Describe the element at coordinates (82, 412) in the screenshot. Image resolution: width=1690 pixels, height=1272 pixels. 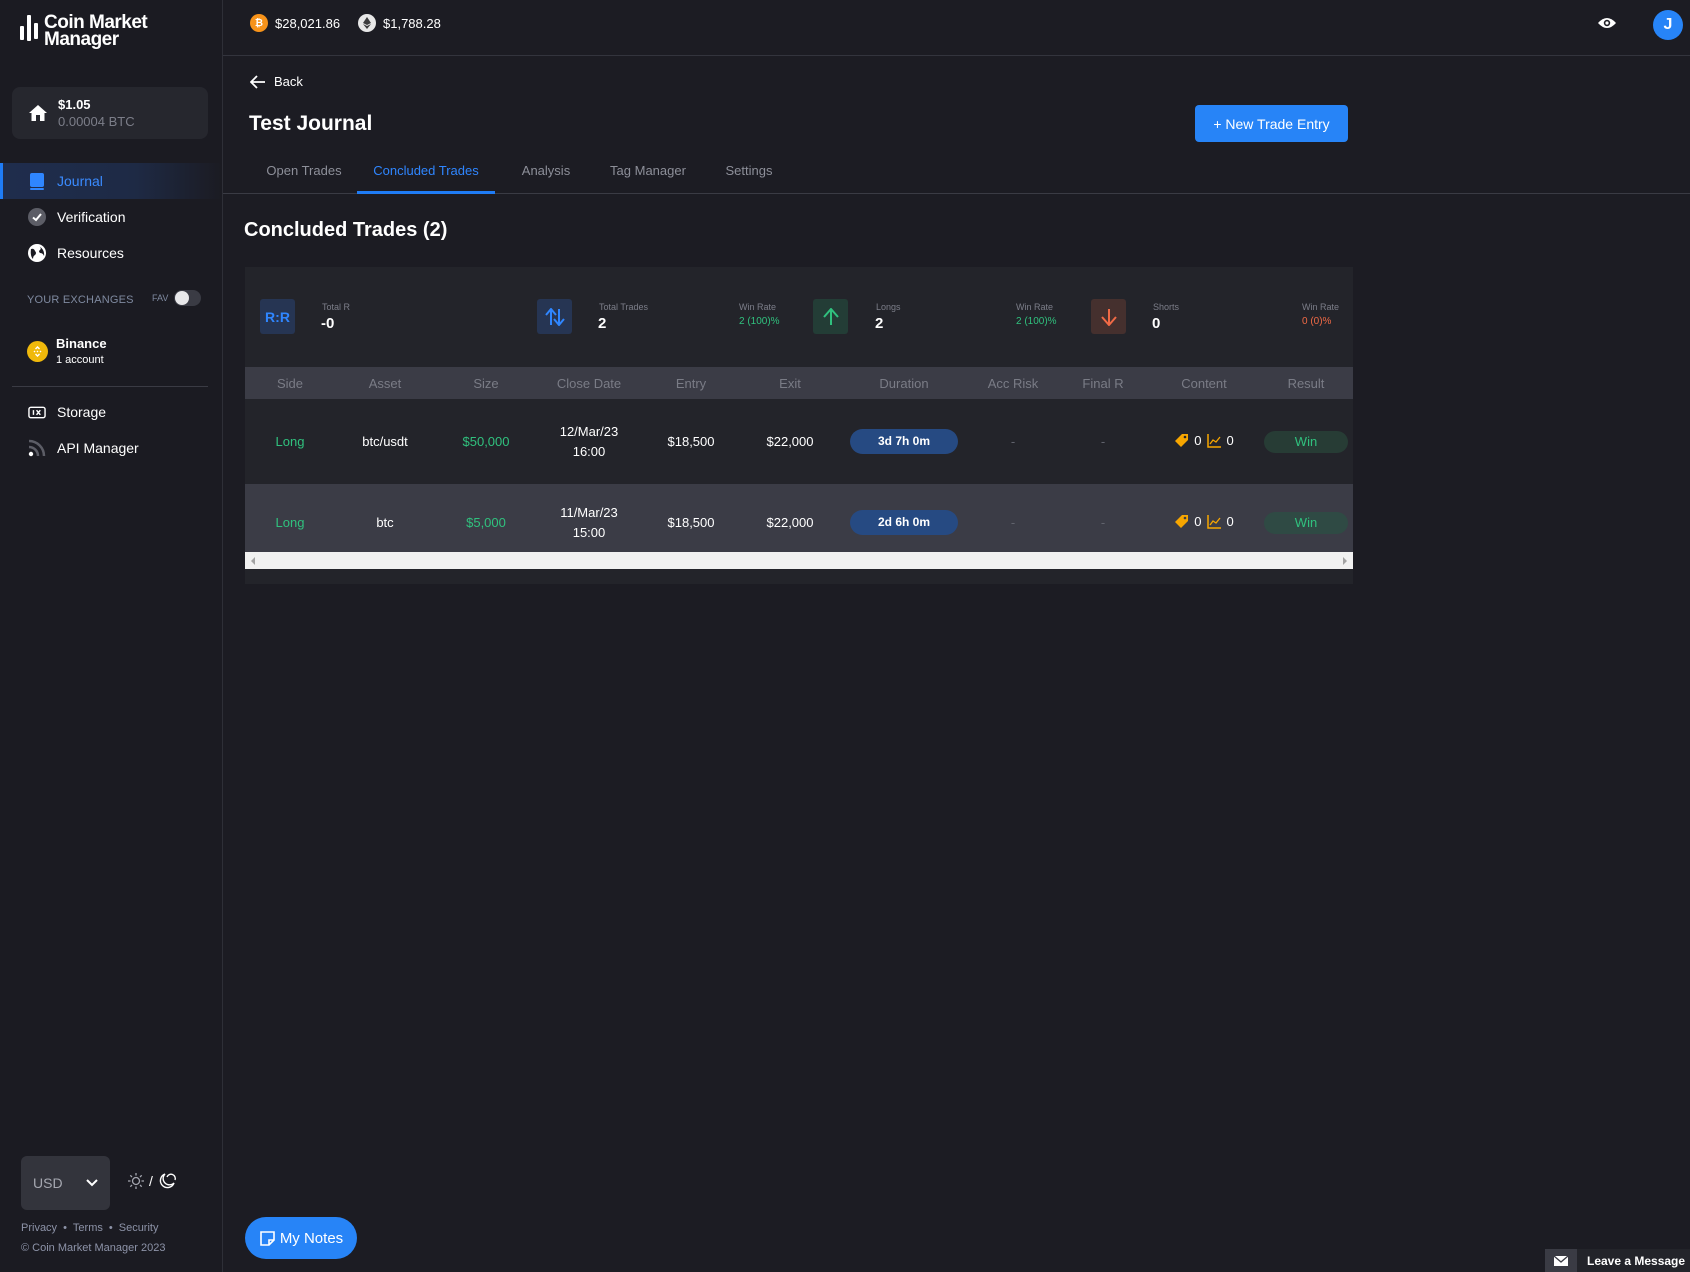
I see `sidebar-item-label: Storage` at that location.